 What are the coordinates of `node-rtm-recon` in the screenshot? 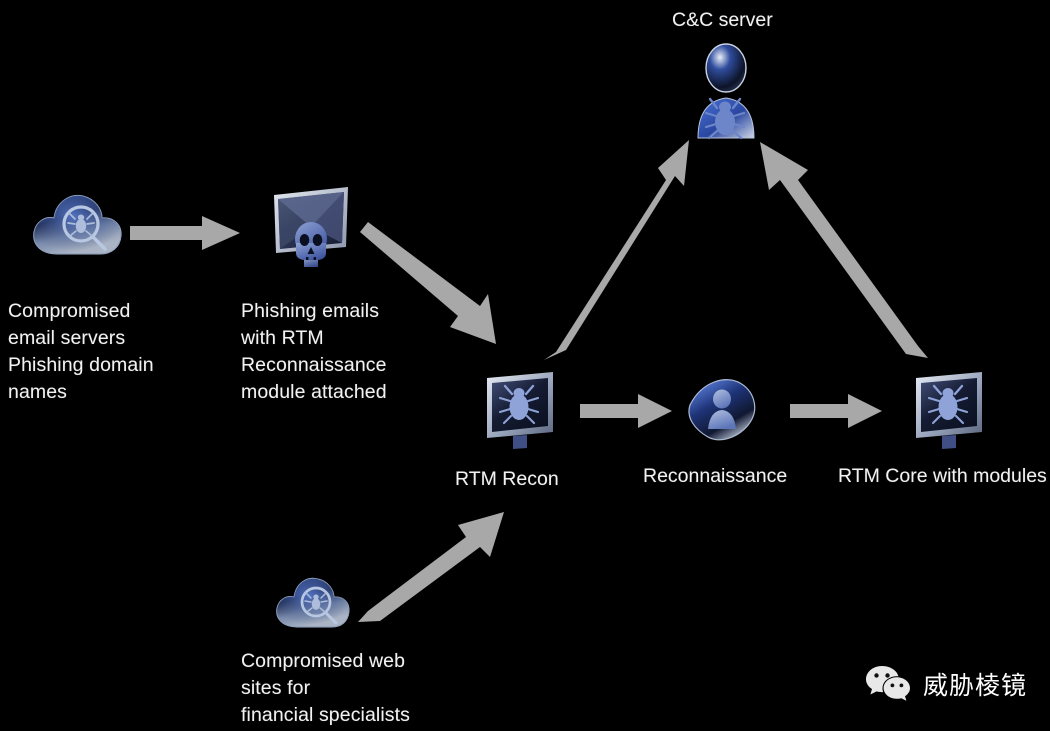 It's located at (521, 414).